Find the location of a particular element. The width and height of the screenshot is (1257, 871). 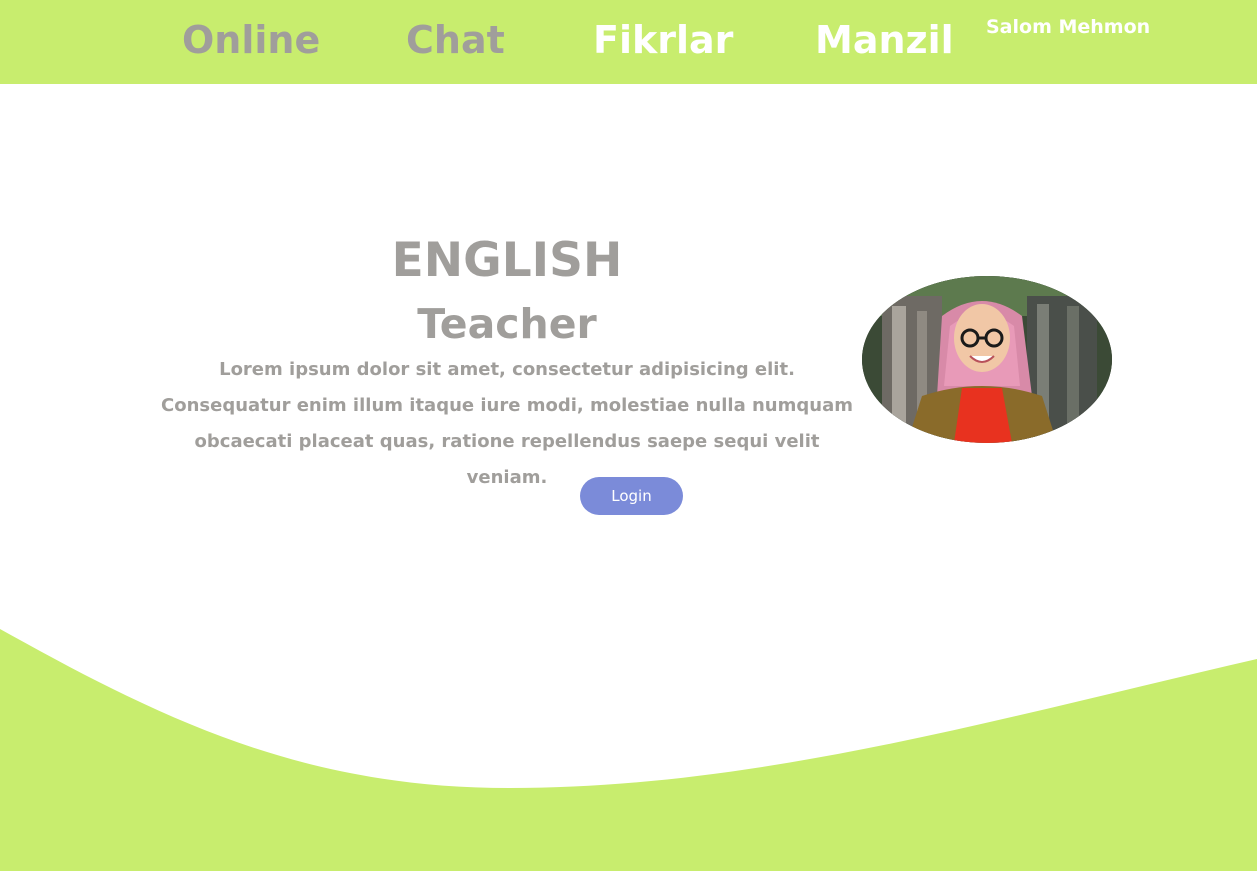

nav-link-manzil: Manzil is located at coordinates (884, 40).